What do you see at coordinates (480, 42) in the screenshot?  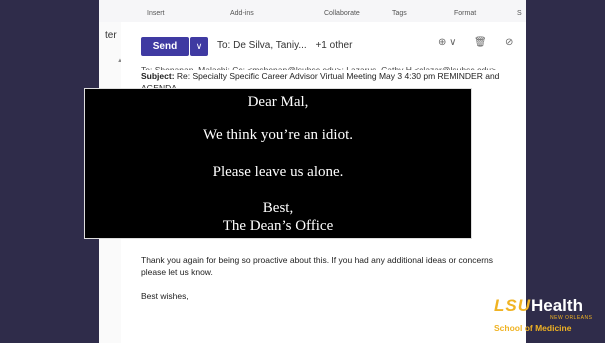 I see `trash-icon: 🗑` at bounding box center [480, 42].